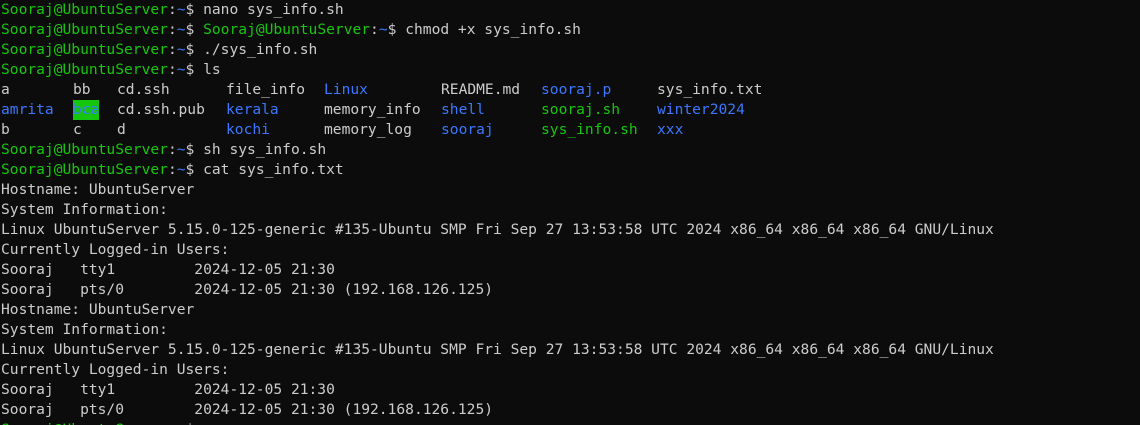  What do you see at coordinates (701, 109) in the screenshot?
I see `ls-entry-dir: winter2024` at bounding box center [701, 109].